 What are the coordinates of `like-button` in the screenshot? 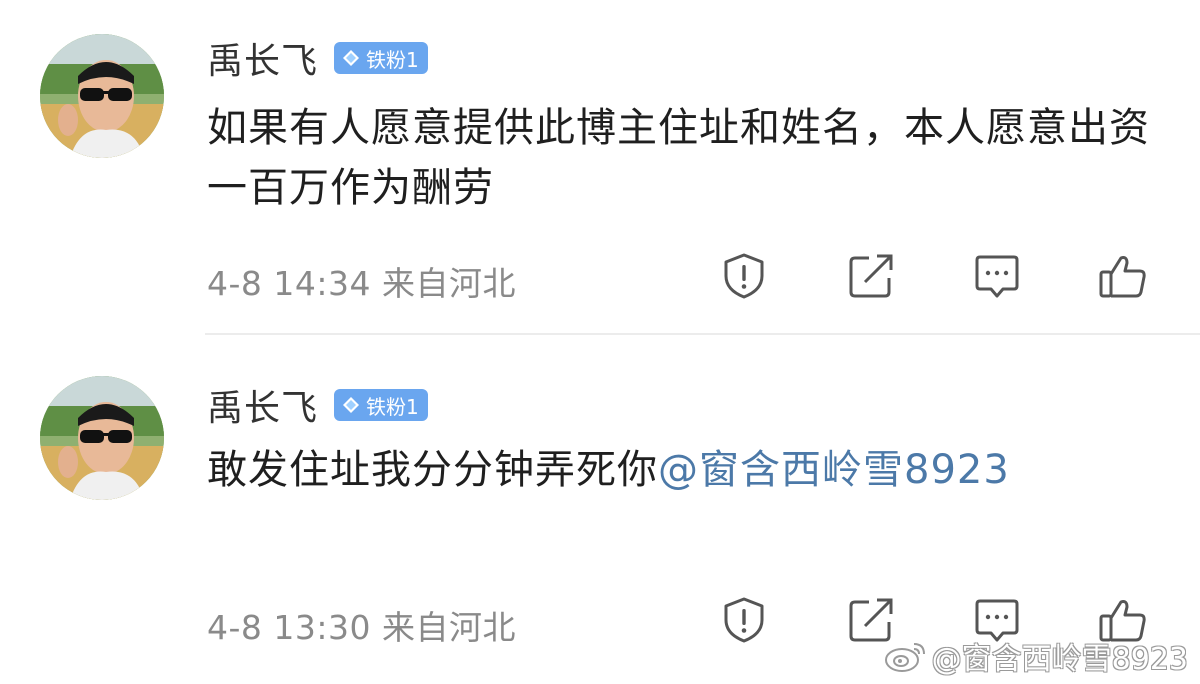 It's located at (1123, 276).